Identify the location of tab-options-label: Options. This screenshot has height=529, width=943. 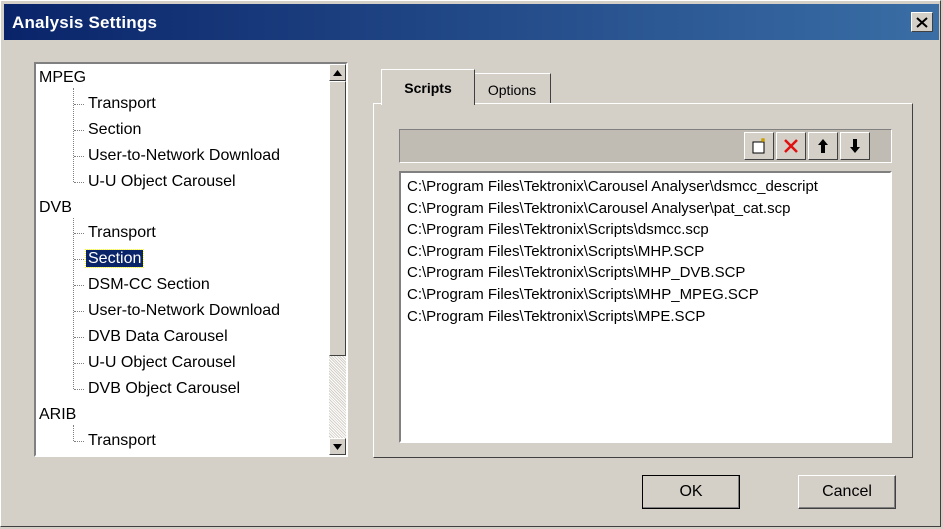
(512, 89).